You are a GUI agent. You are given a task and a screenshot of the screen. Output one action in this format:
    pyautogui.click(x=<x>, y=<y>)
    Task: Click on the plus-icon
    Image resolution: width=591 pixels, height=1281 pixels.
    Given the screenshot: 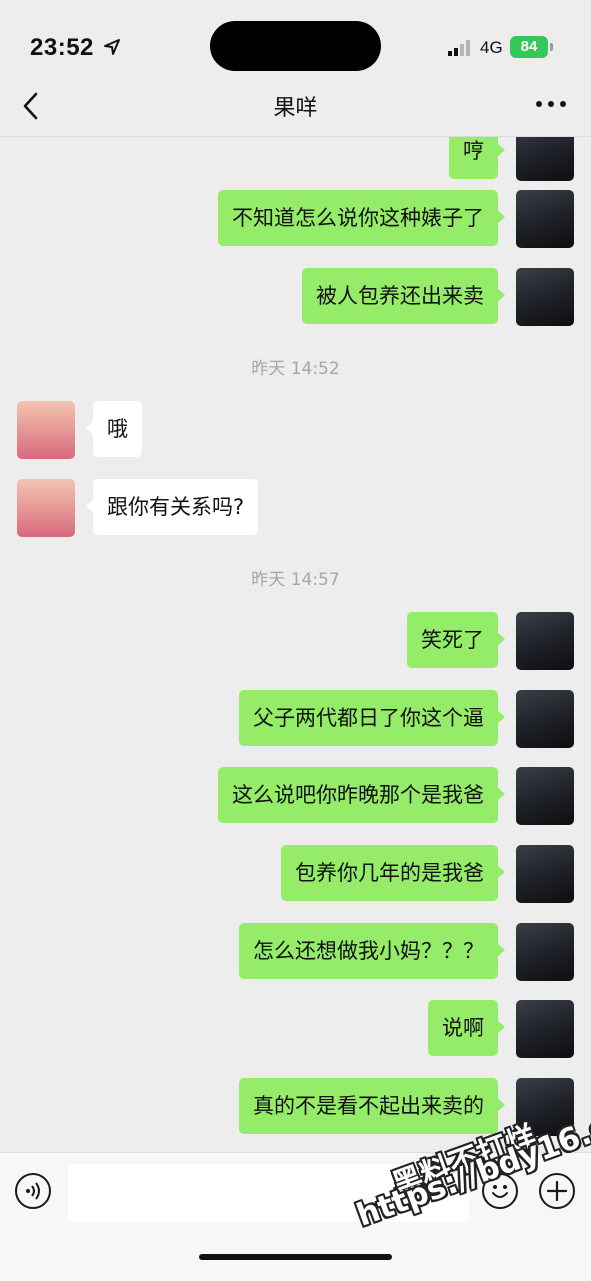 What is the action you would take?
    pyautogui.click(x=557, y=1191)
    